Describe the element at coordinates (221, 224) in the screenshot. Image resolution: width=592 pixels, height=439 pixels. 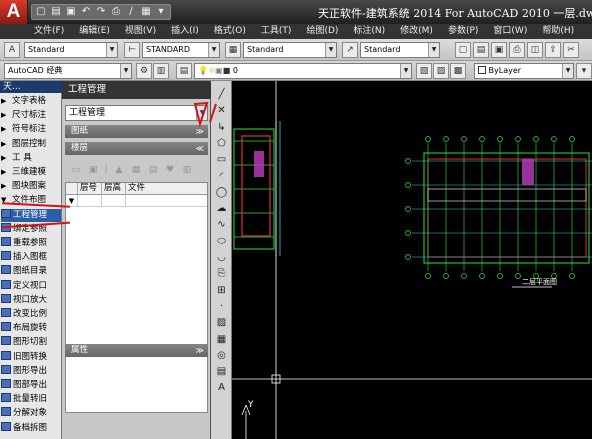
I see `spline-icon: ∿` at that location.